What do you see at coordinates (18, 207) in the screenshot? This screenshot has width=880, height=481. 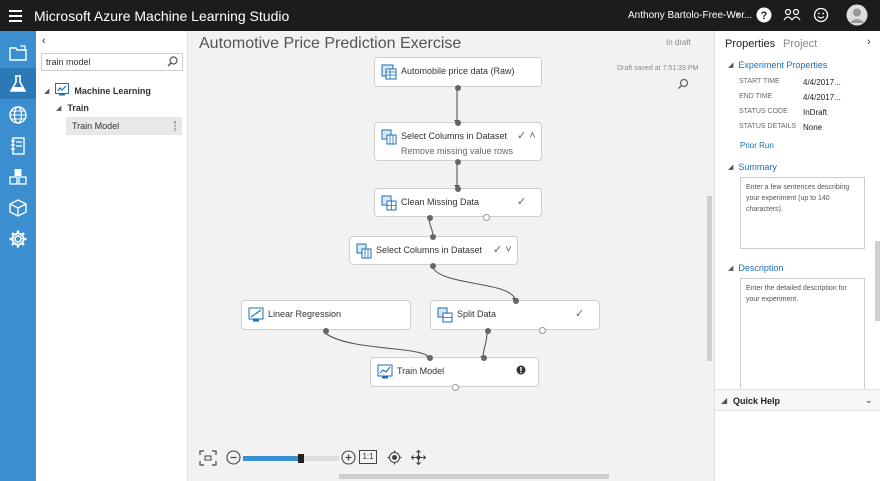 I see `trained-models-icon` at bounding box center [18, 207].